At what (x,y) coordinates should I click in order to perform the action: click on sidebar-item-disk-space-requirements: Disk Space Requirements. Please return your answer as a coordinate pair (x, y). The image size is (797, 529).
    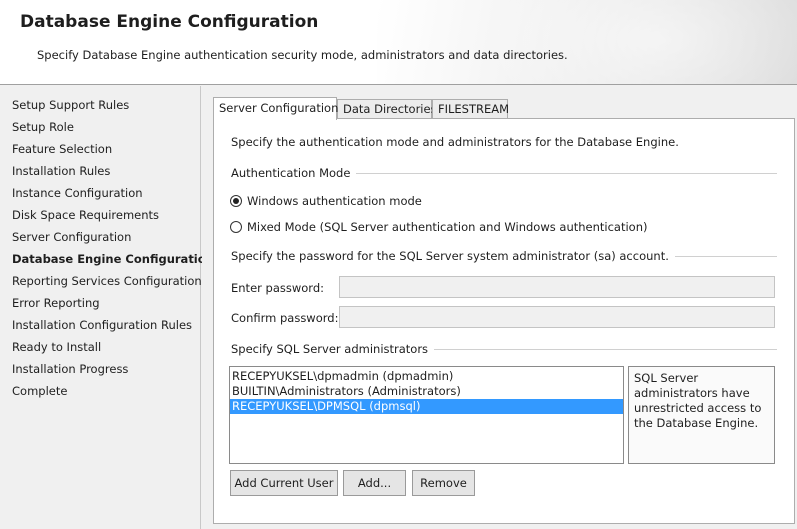
    Looking at the image, I should click on (100, 215).